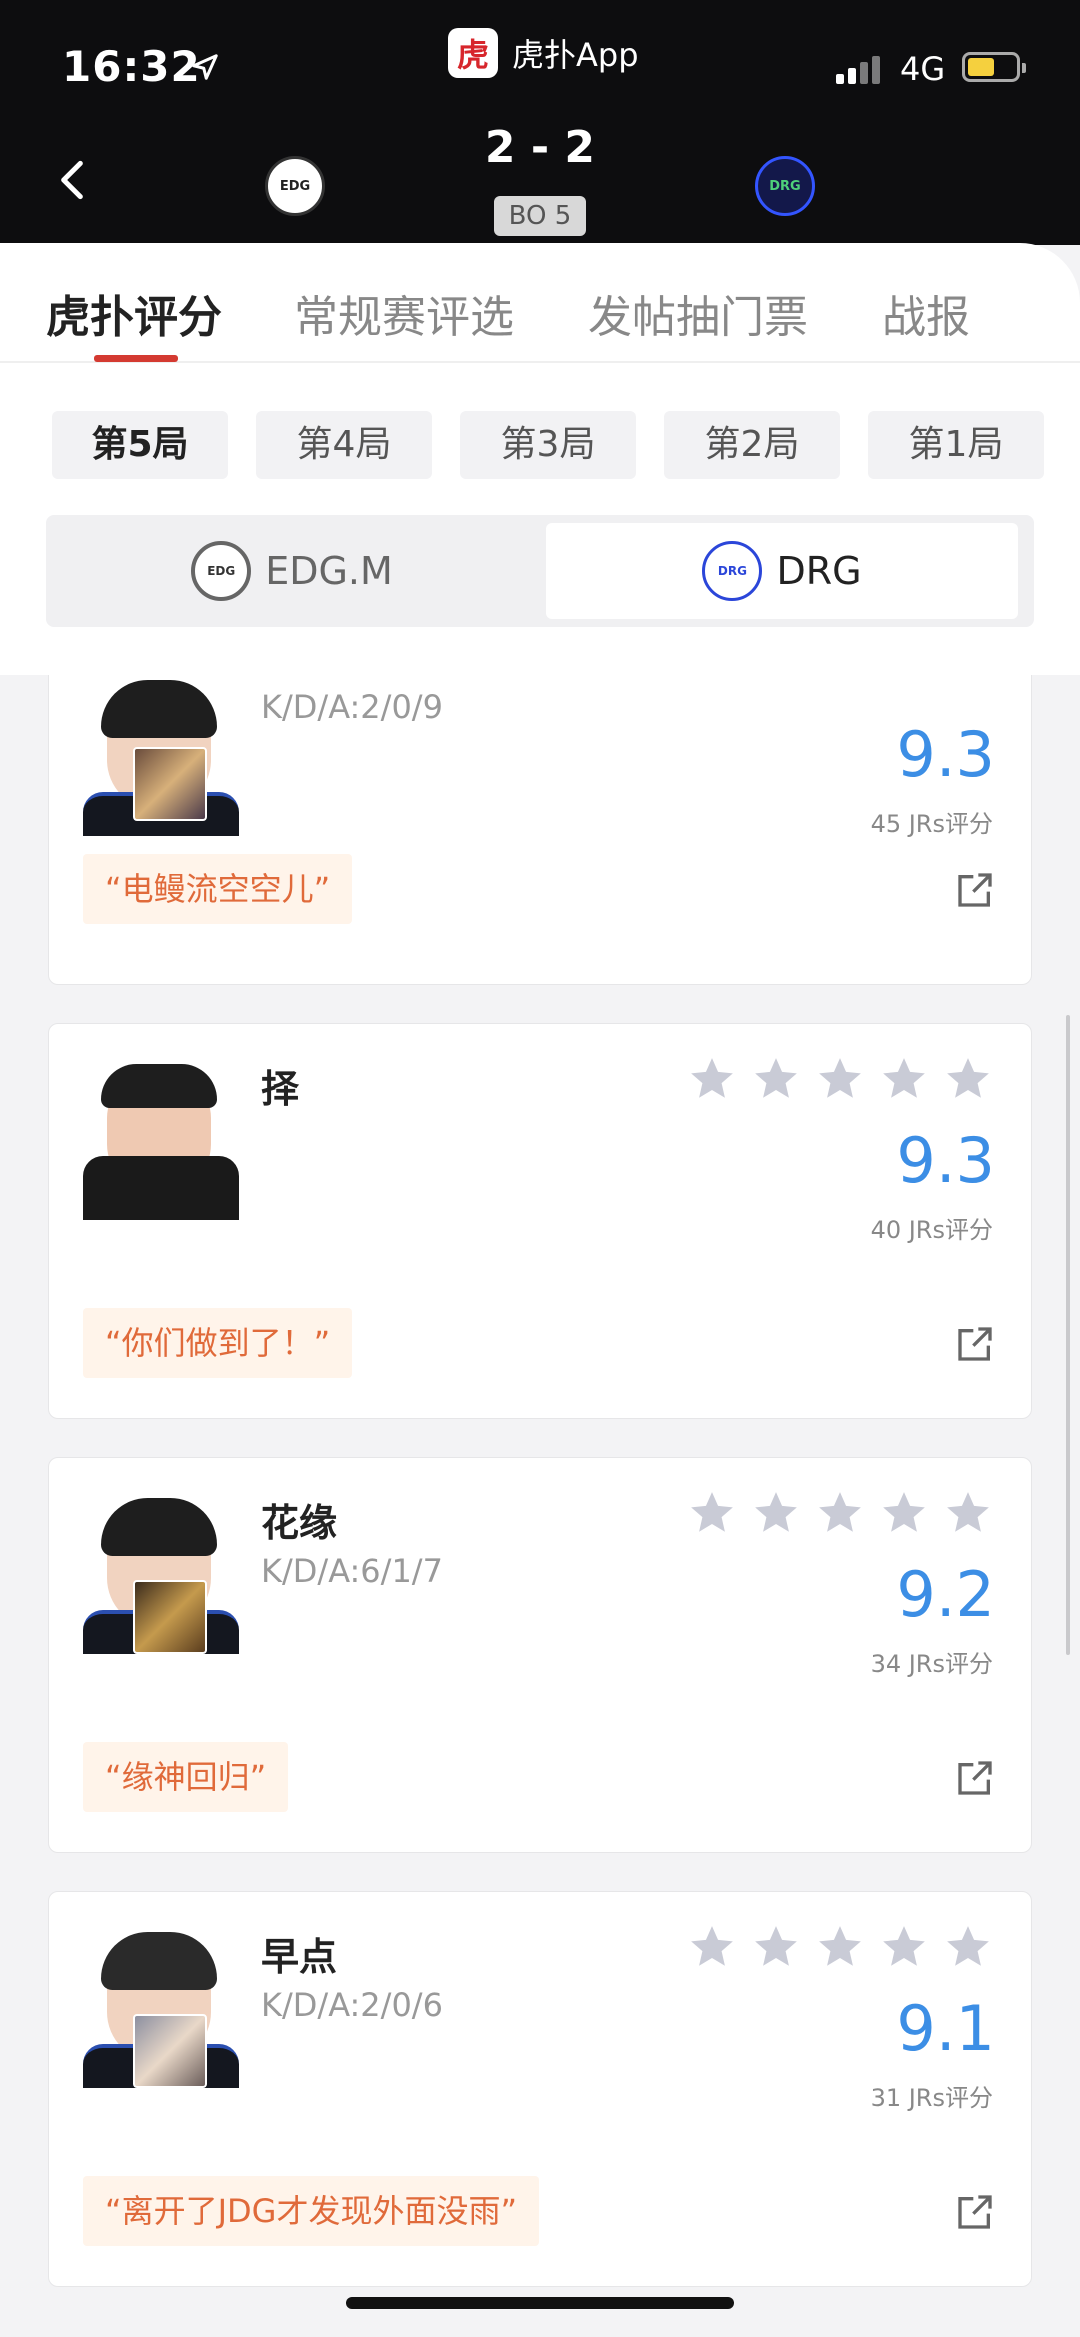  What do you see at coordinates (311, 2211) in the screenshot?
I see `player-quote: “离开了JDG才发现外面没雨”` at bounding box center [311, 2211].